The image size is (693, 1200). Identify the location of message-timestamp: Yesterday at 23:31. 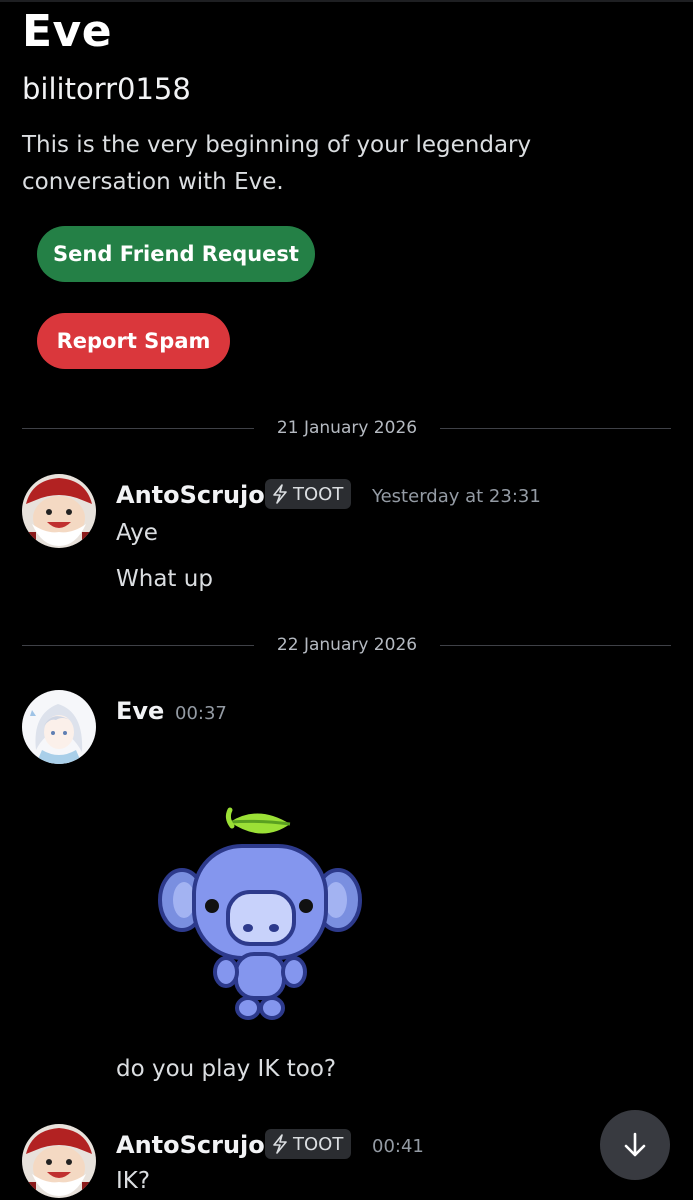
(456, 496).